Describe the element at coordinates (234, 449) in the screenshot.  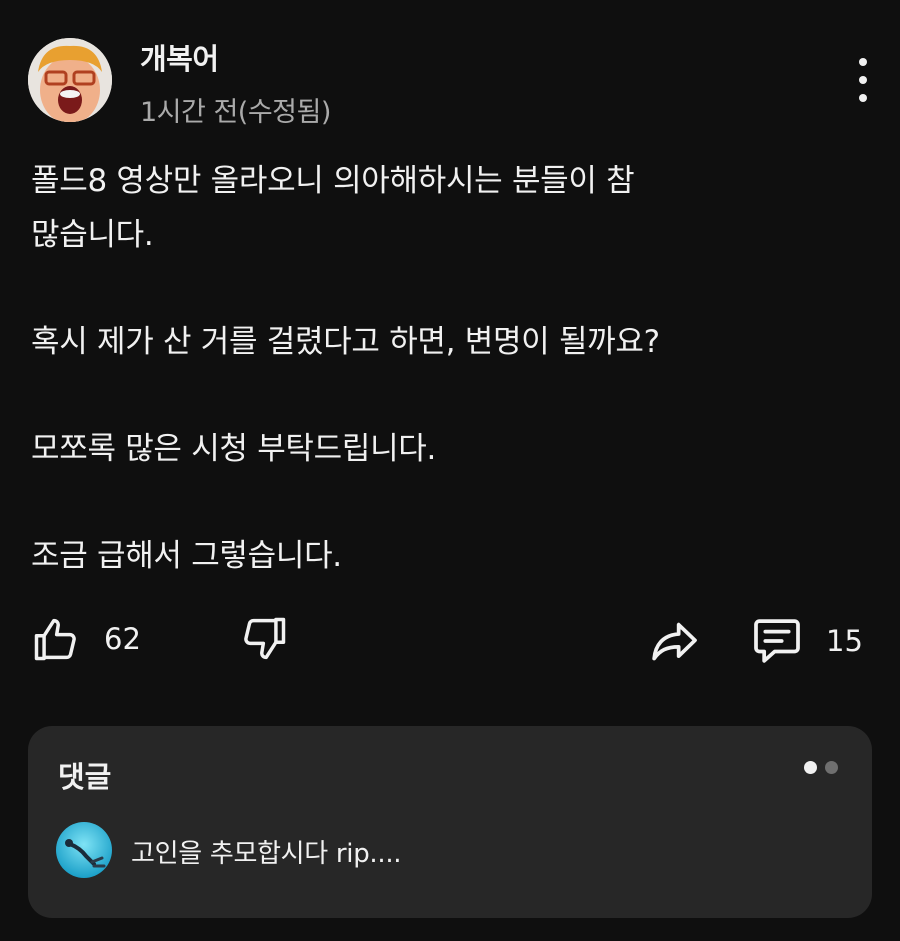
I see `post-line: 모쪼록 많은 시청 부탁드립니다.` at that location.